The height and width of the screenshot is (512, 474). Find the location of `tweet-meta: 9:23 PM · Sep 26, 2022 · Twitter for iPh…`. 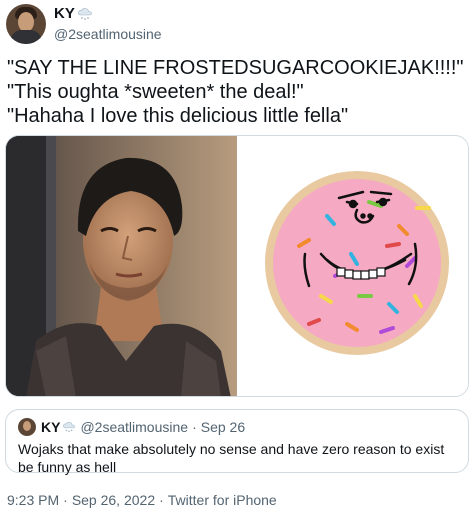

tweet-meta: 9:23 PM · Sep 26, 2022 · Twitter for iPh… is located at coordinates (142, 500).